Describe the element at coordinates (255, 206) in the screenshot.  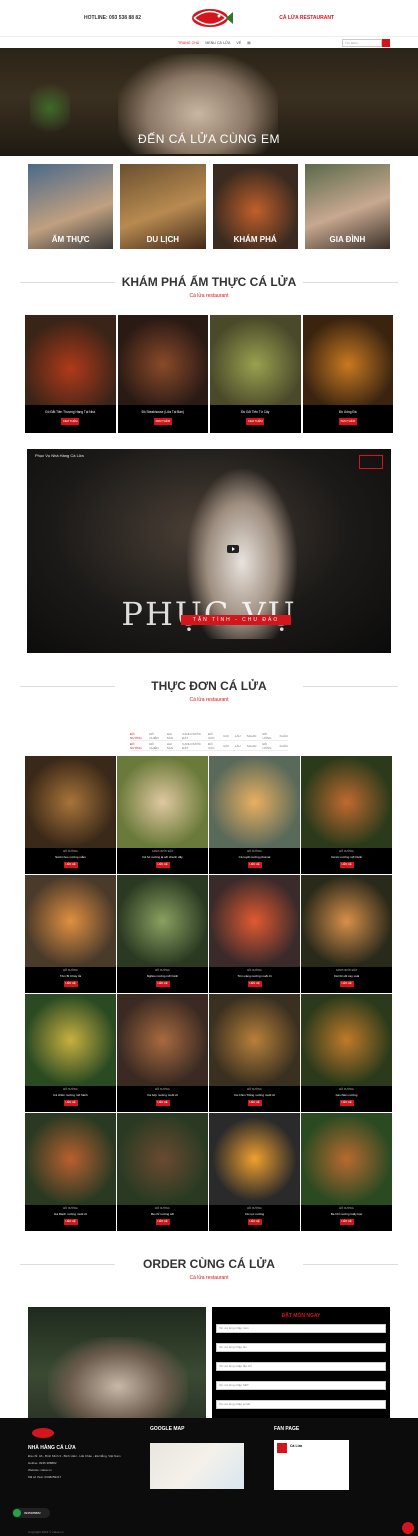
I see `category-tile-khampha: KHÁM PHÁ` at that location.